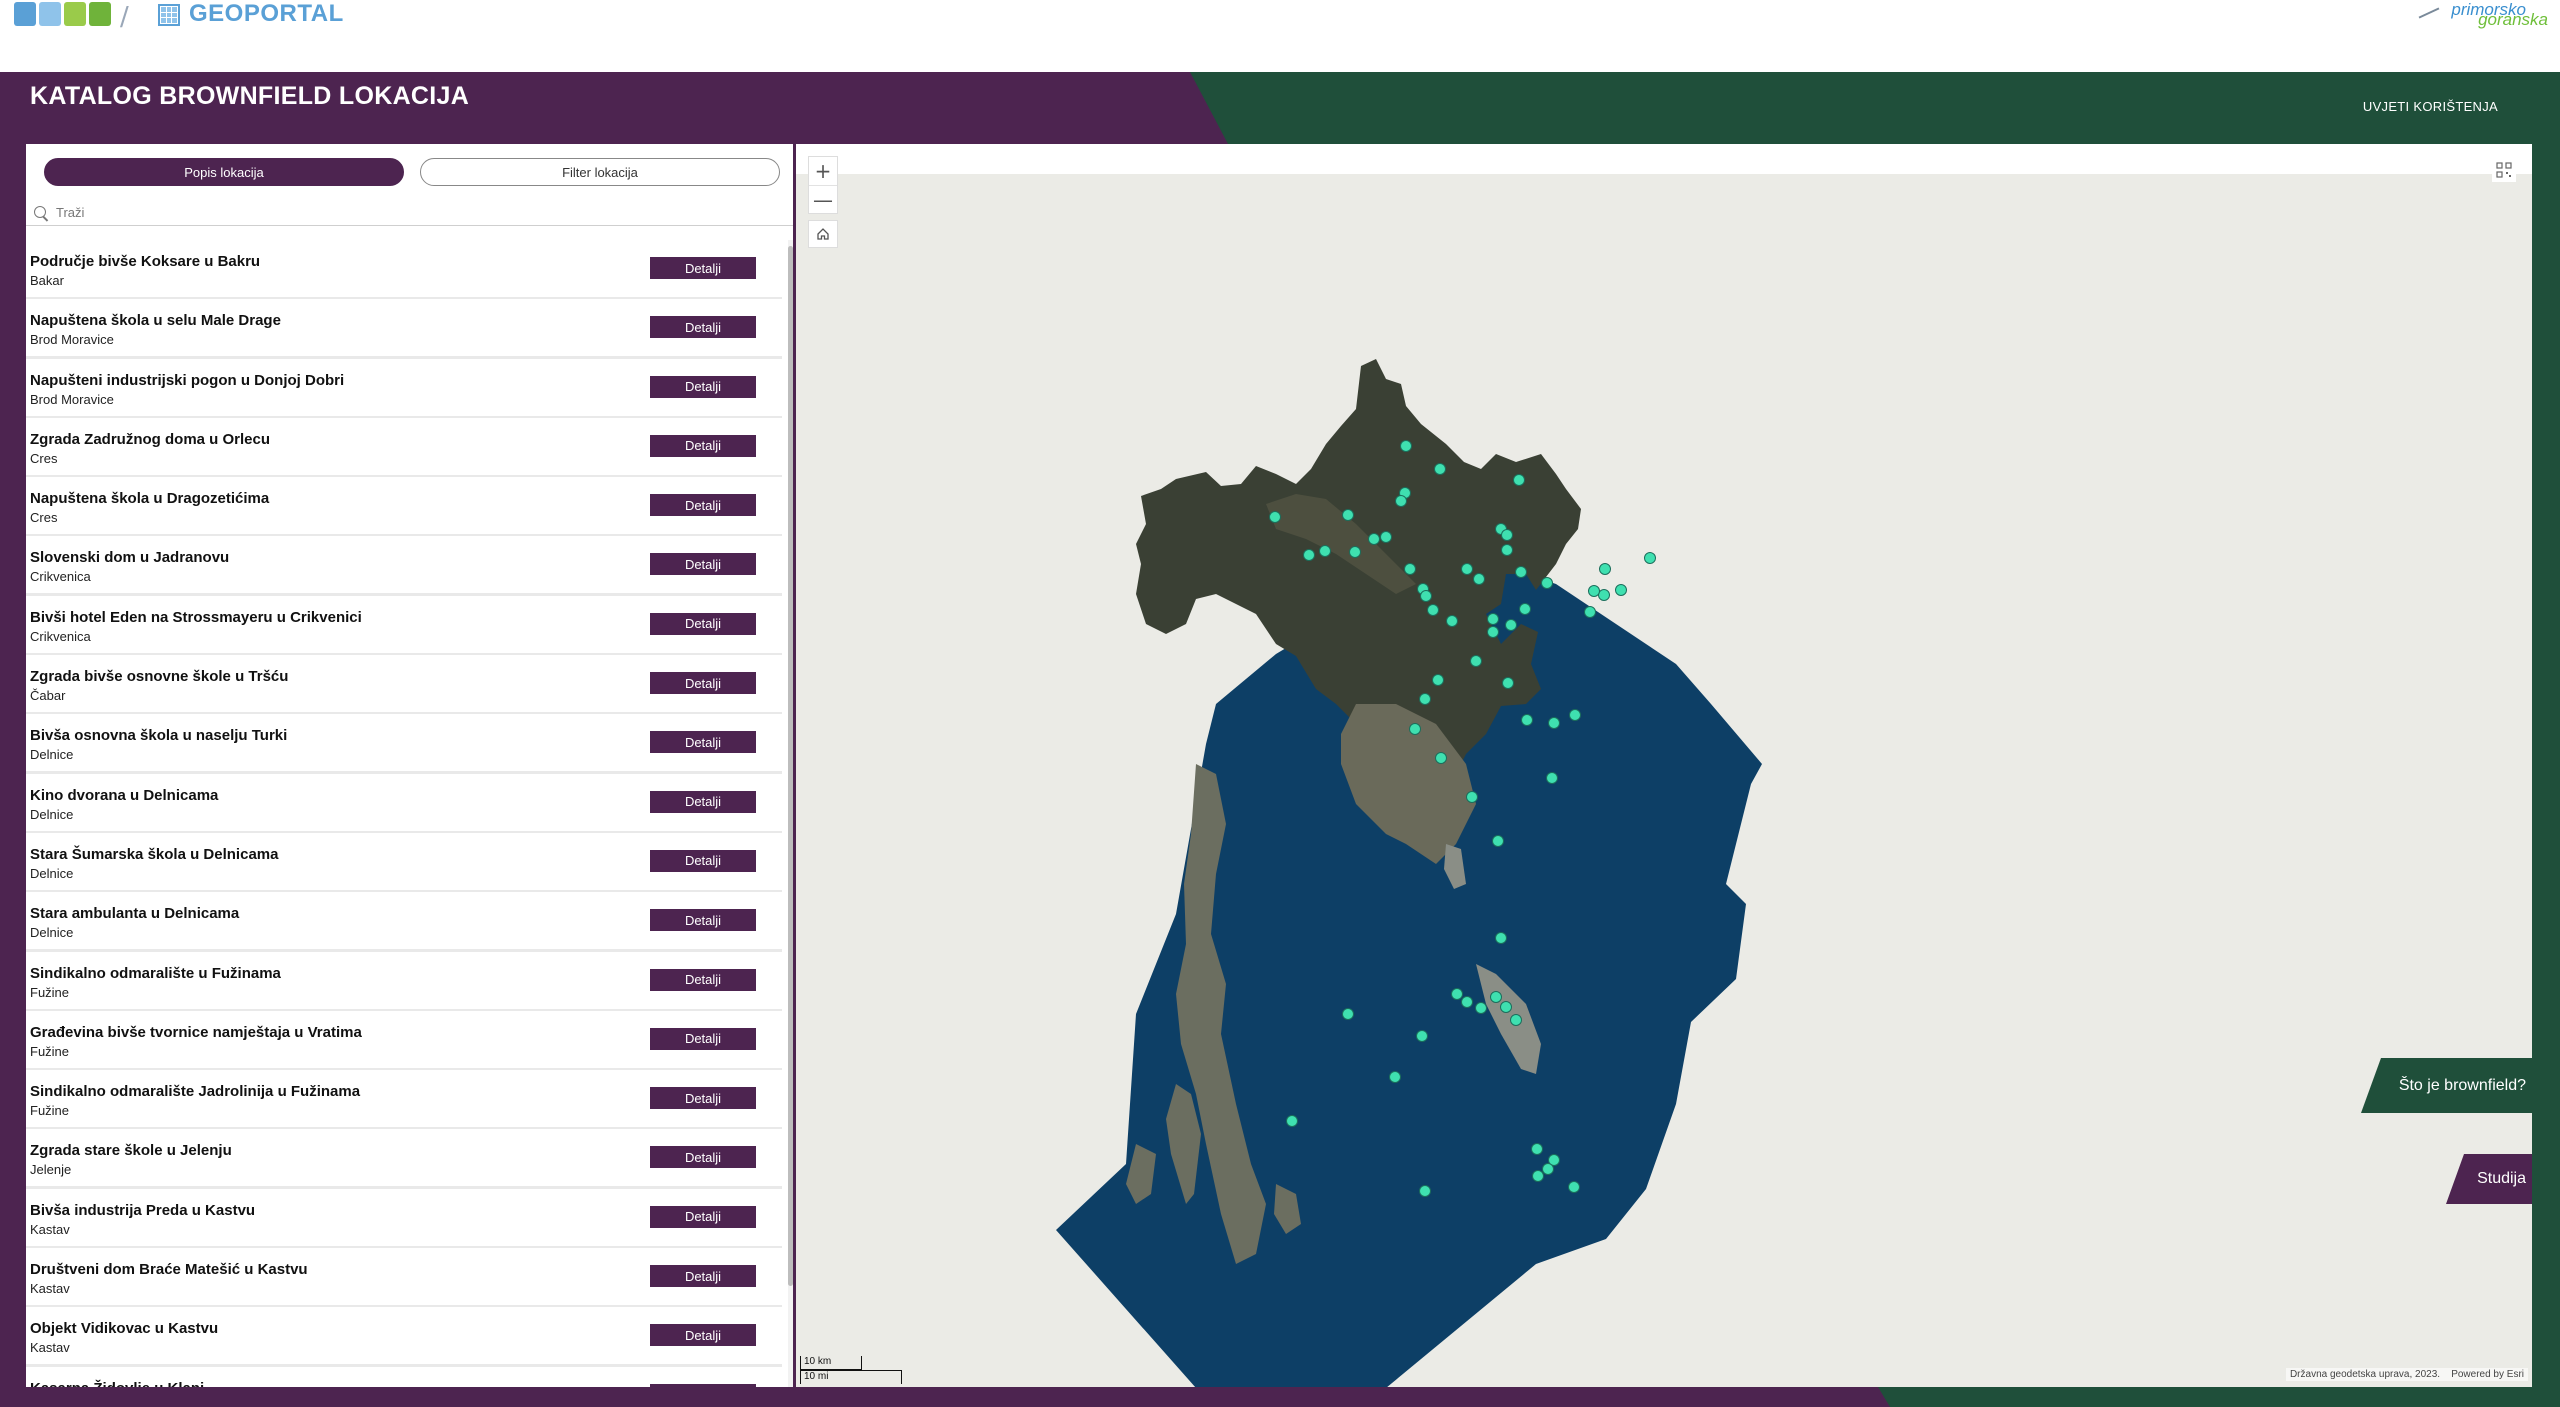 The width and height of the screenshot is (2560, 1407). Describe the element at coordinates (823, 234) in the screenshot. I see `home-button` at that location.